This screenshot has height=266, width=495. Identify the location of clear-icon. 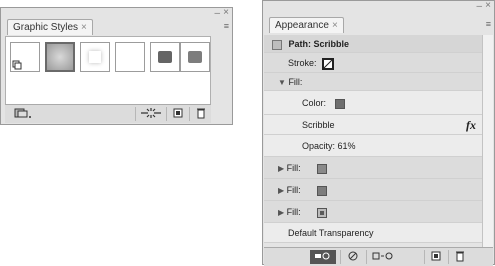
(353, 256).